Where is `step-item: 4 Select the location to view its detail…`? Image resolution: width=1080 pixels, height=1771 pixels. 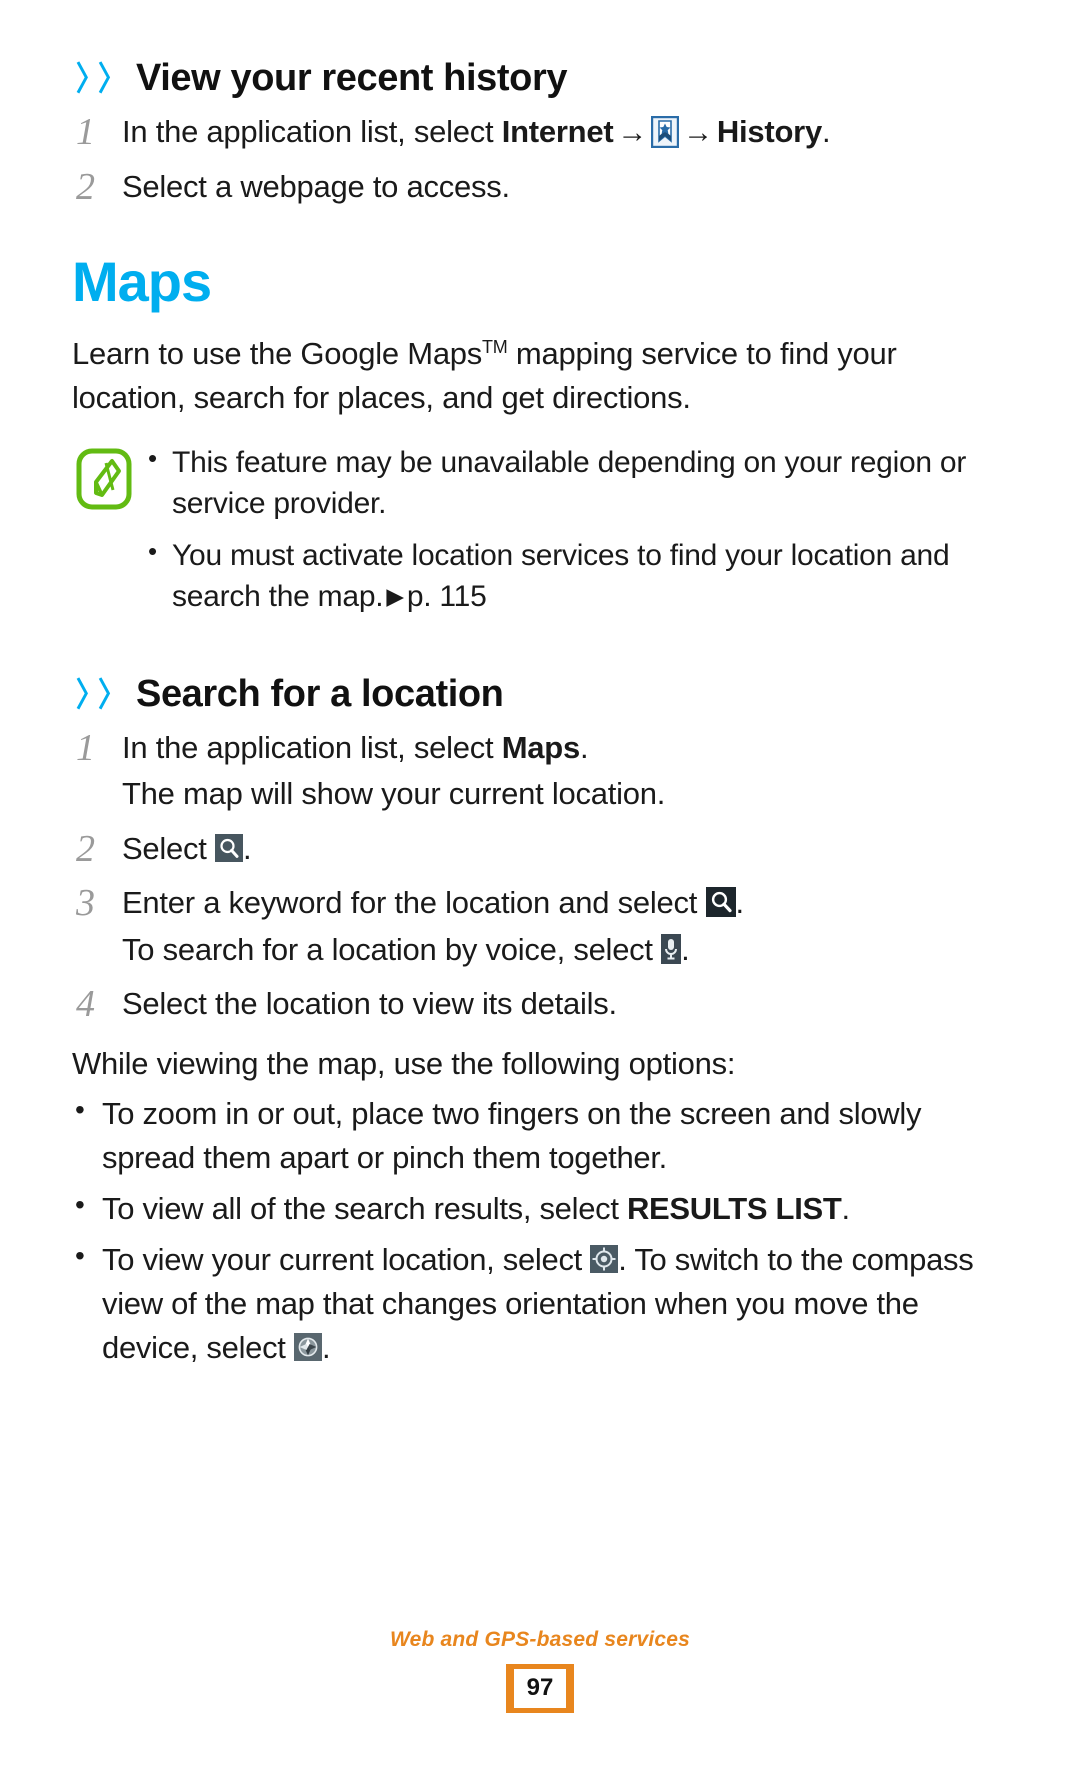
step-item: 4 Select the location to view its detail… is located at coordinates (540, 1004).